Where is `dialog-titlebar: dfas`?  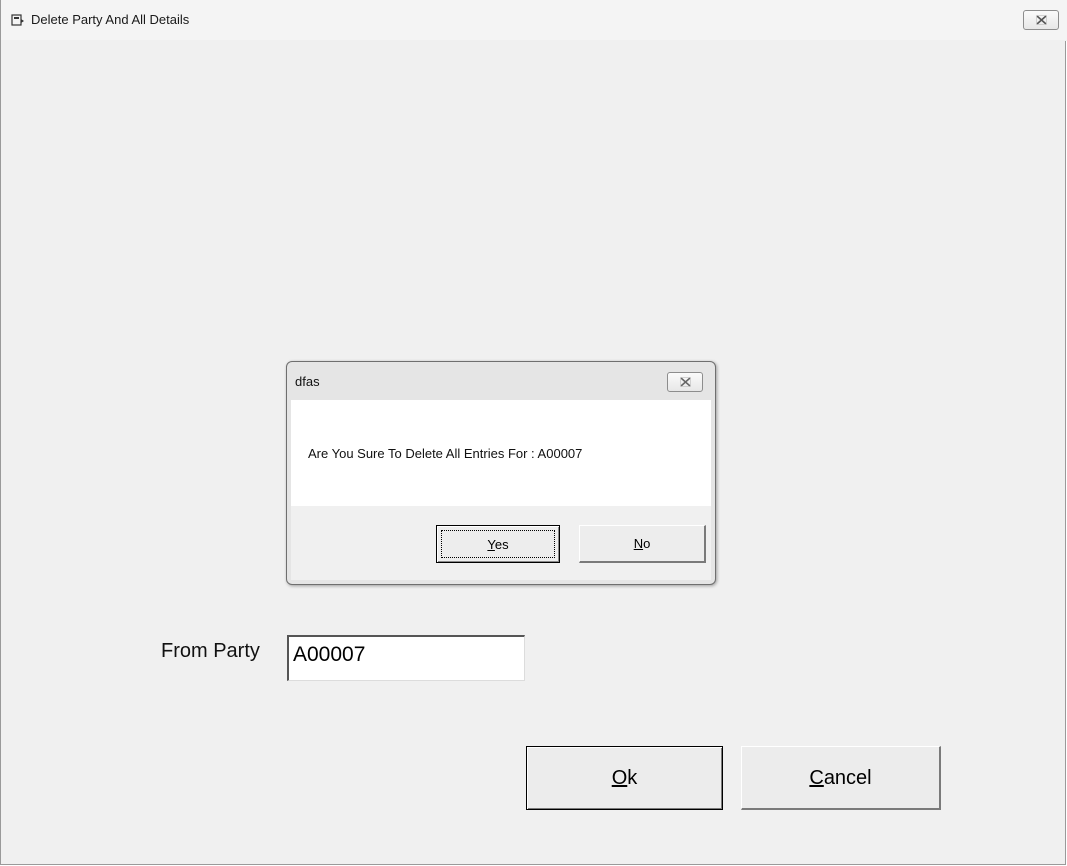
dialog-titlebar: dfas is located at coordinates (501, 381).